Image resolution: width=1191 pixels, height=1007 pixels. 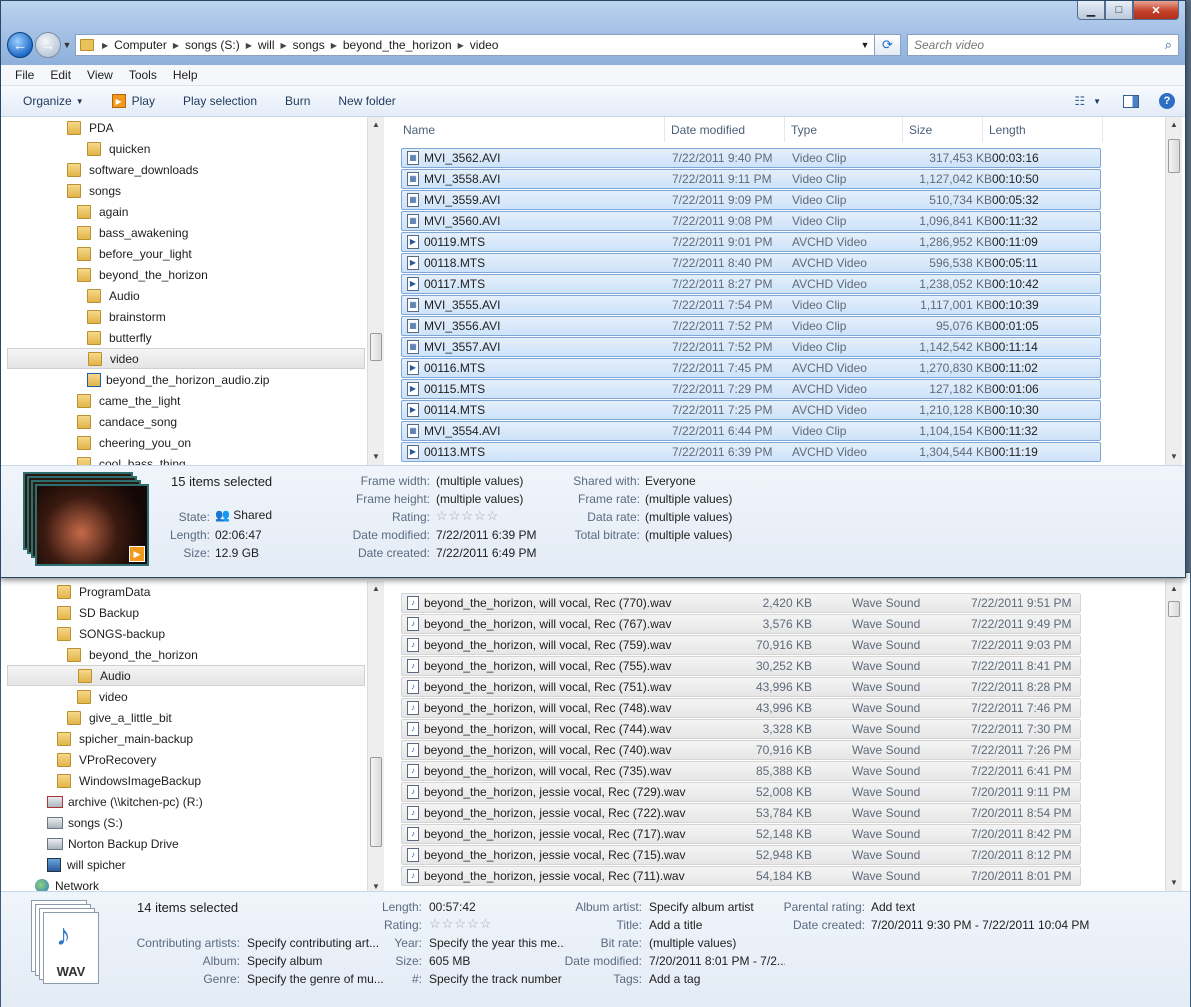 I want to click on tree-item: video, so click(x=102, y=696).